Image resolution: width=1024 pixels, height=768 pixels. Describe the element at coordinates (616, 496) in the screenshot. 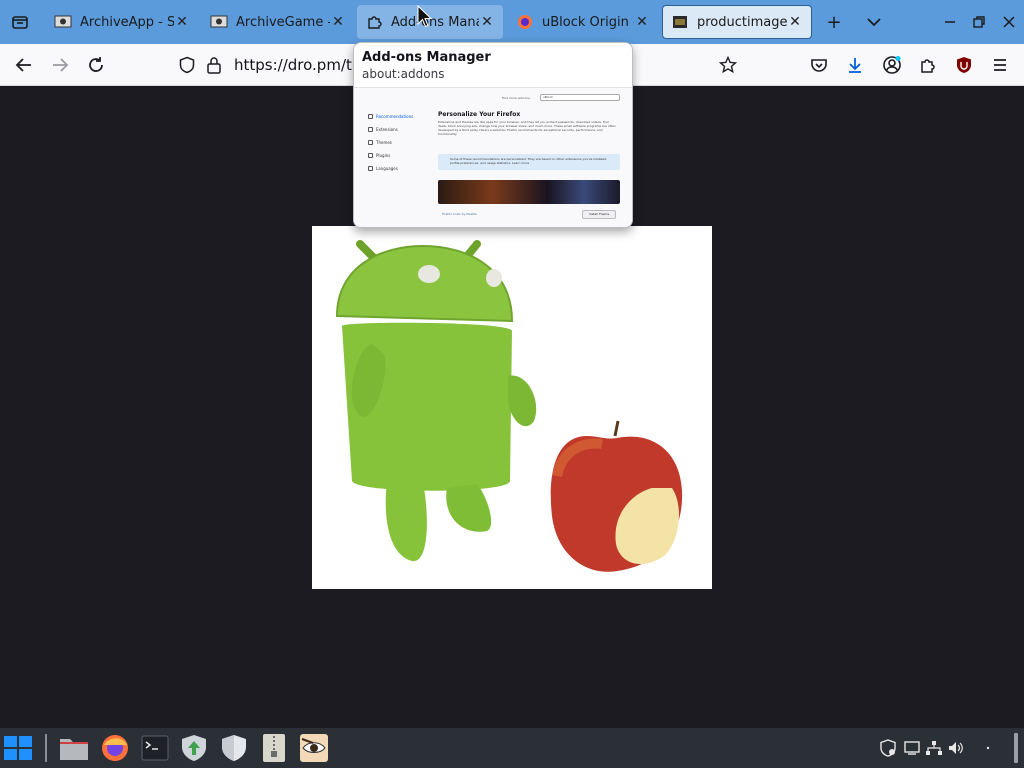

I see `bitten-apple` at that location.